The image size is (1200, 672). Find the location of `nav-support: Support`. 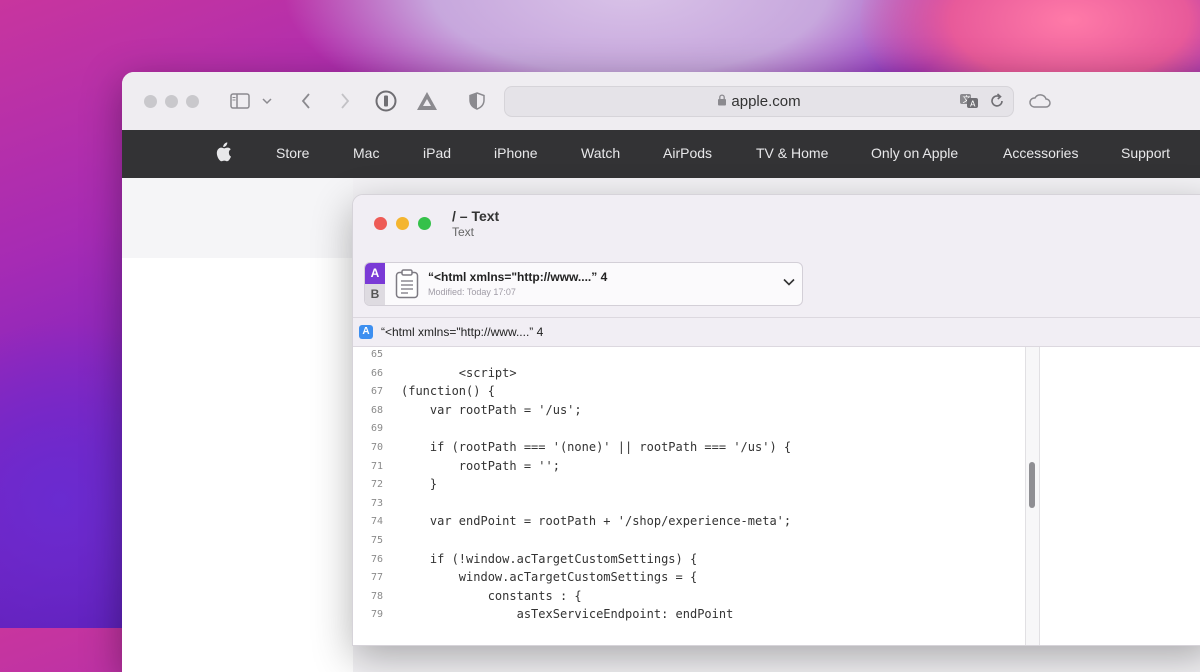

nav-support: Support is located at coordinates (1145, 153).